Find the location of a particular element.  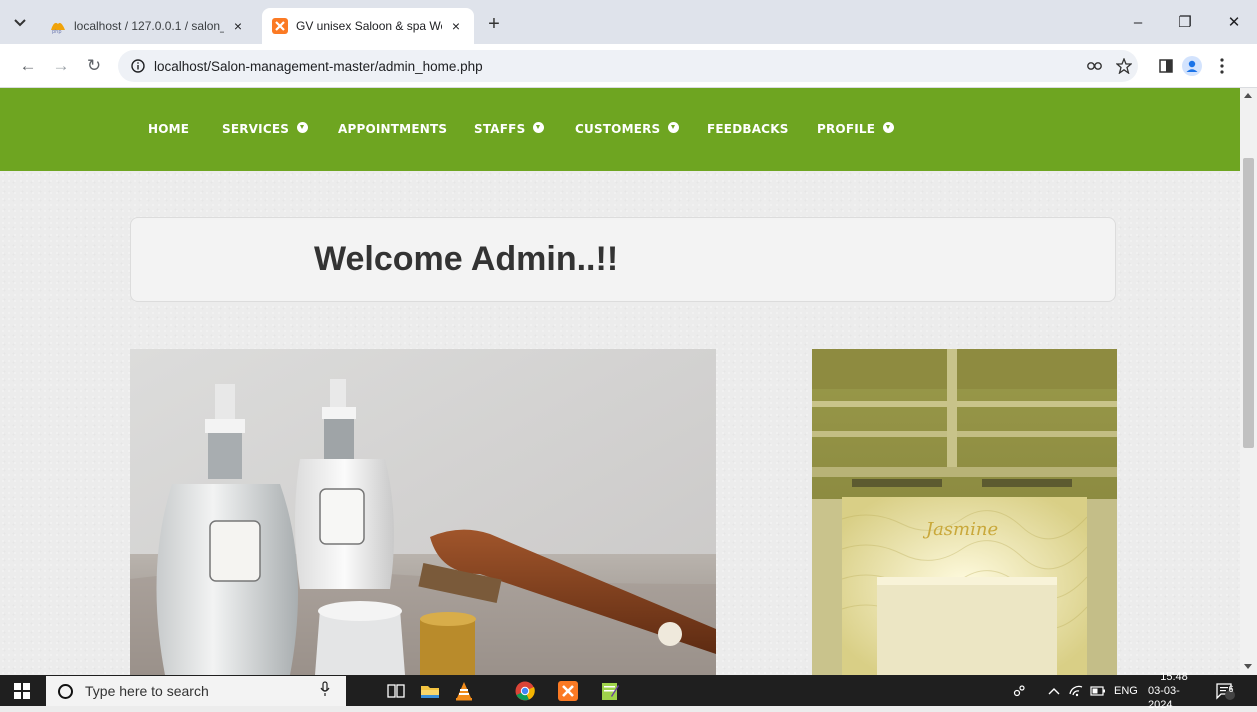

password-key-icon is located at coordinates (1096, 66).